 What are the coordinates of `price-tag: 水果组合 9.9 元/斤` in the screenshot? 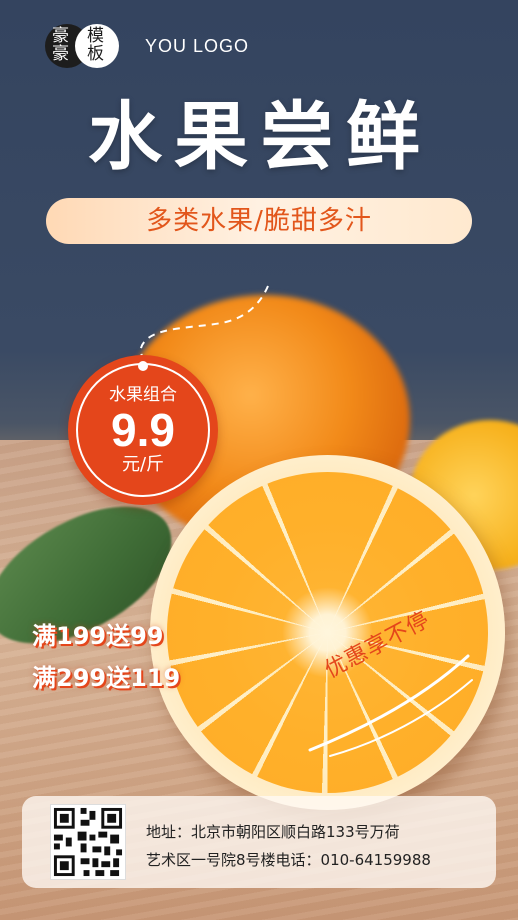 It's located at (143, 430).